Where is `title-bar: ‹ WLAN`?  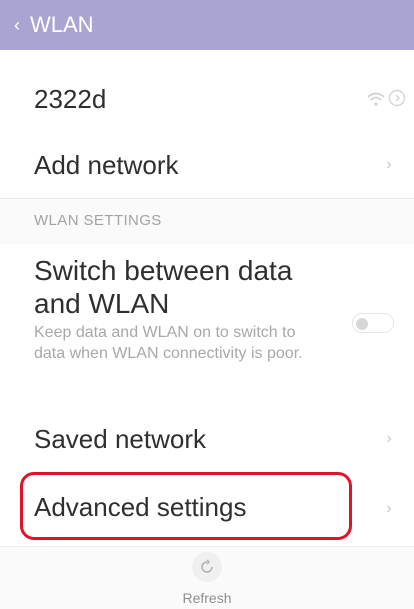
title-bar: ‹ WLAN is located at coordinates (207, 25).